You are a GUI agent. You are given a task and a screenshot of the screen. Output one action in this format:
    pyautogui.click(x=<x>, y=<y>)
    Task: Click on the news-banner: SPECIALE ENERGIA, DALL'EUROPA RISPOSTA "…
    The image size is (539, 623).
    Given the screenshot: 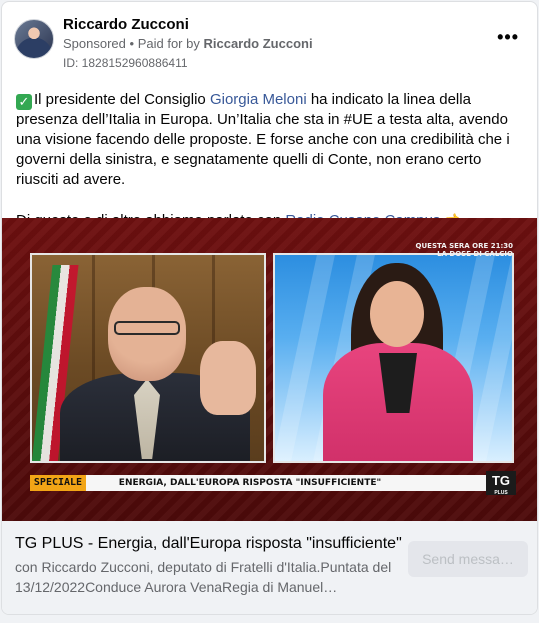 What is the action you would take?
    pyautogui.click(x=273, y=483)
    